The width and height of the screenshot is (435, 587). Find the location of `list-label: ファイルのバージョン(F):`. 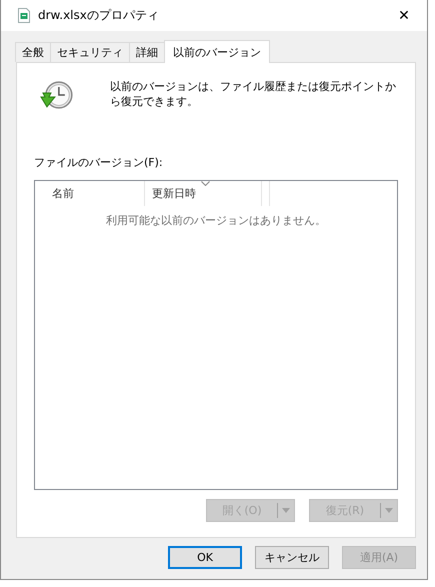

list-label: ファイルのバージョン(F): is located at coordinates (99, 162).